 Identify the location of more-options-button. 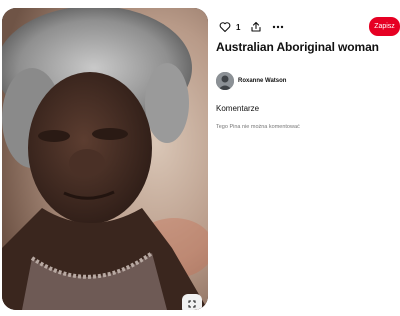
(278, 27).